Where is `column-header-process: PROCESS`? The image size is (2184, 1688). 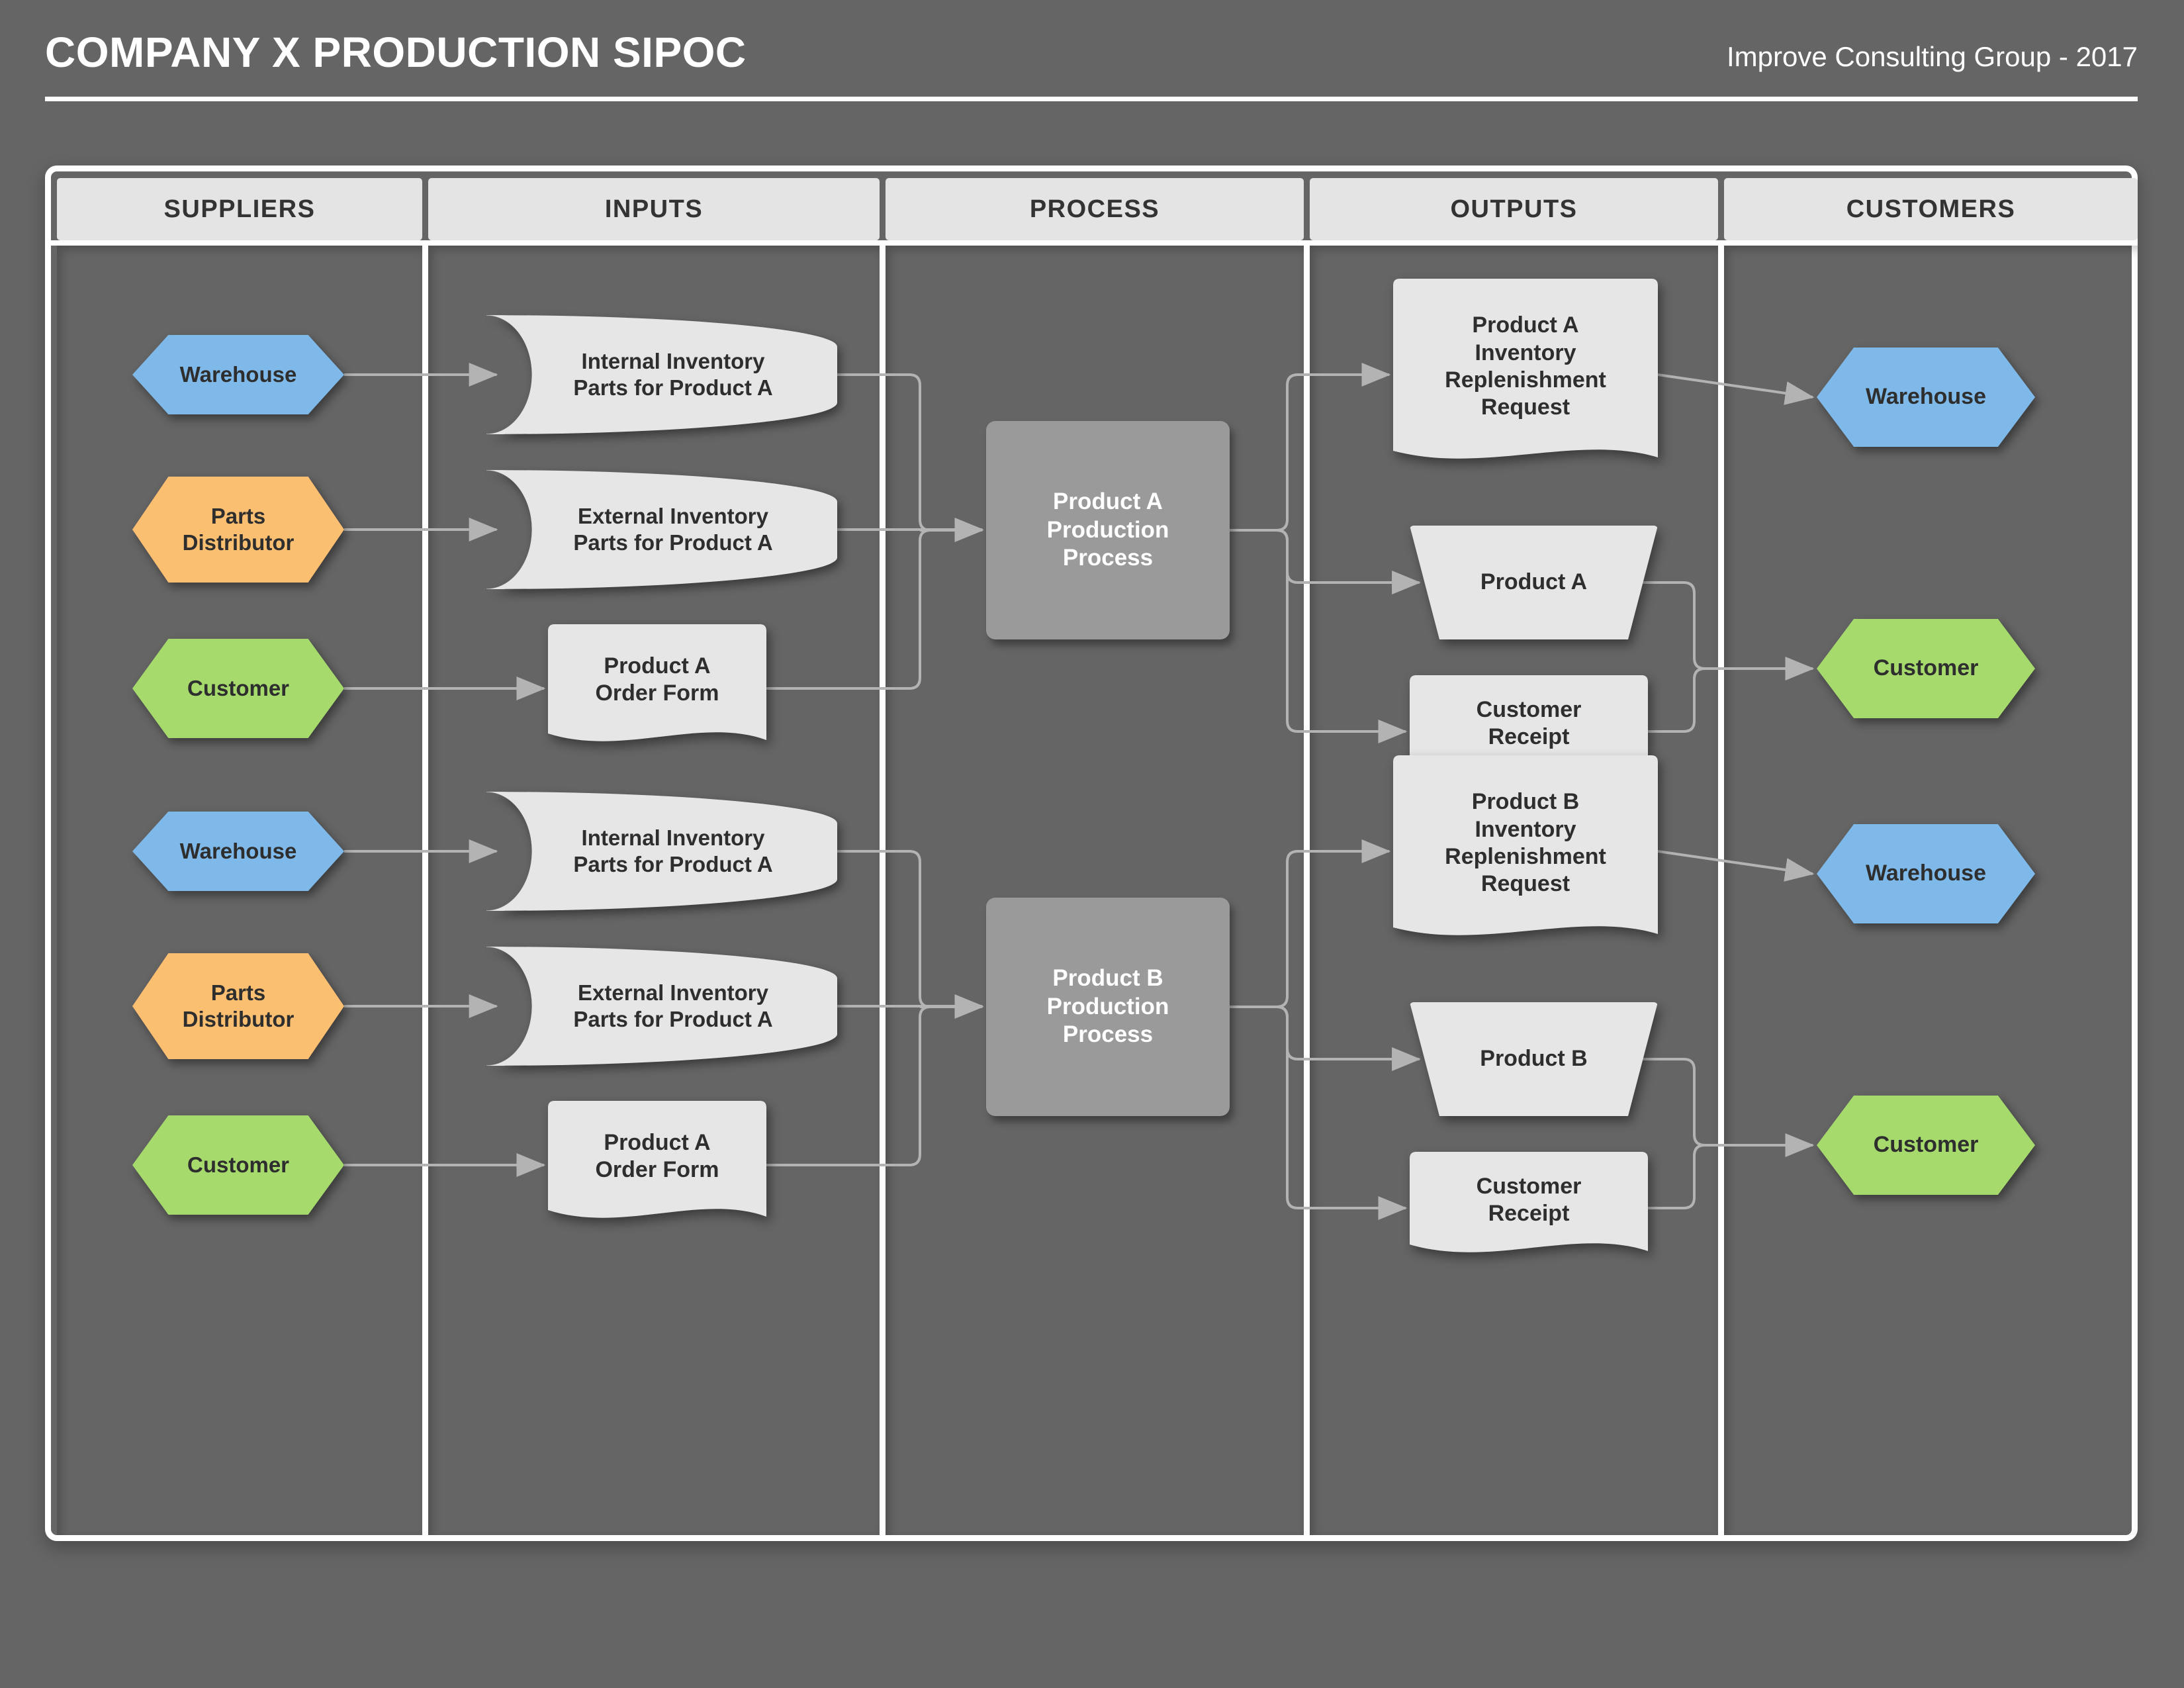
column-header-process: PROCESS is located at coordinates (1095, 209).